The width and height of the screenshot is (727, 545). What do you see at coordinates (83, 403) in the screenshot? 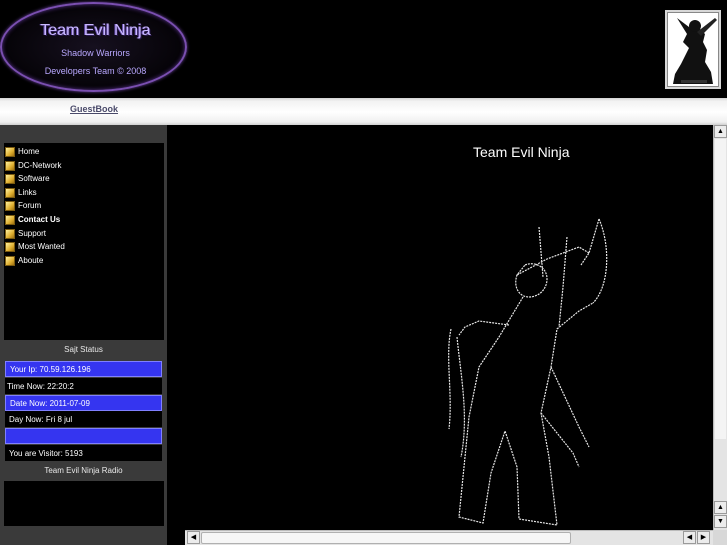
I see `status-date: Date Now: 2011-07-09` at bounding box center [83, 403].